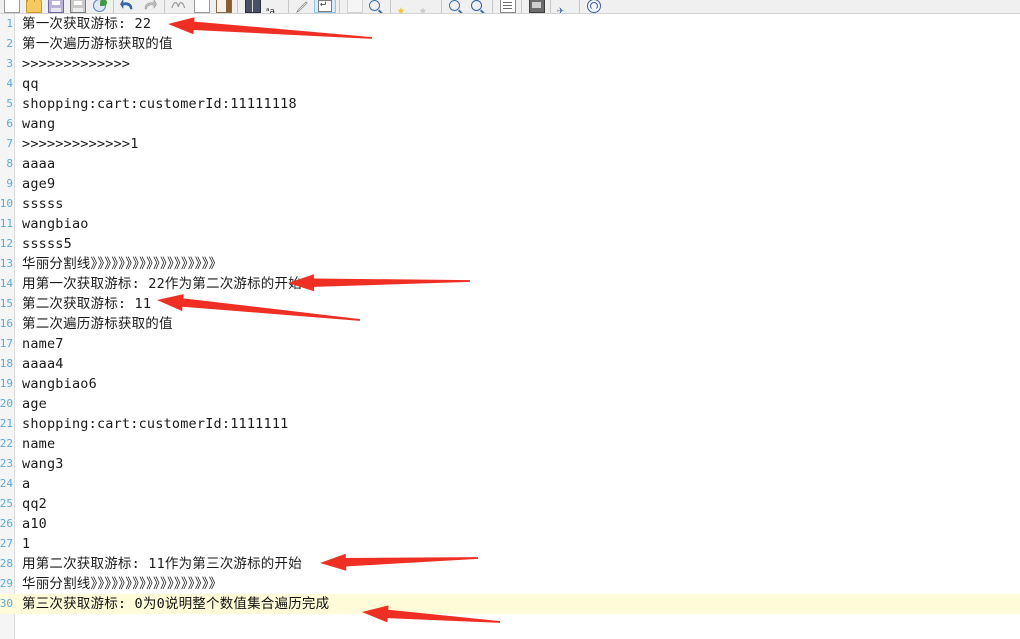 Image resolution: width=1020 pixels, height=639 pixels. Describe the element at coordinates (510, 424) in the screenshot. I see `log-line: 21 shopping:cart:customerId:1111111` at that location.